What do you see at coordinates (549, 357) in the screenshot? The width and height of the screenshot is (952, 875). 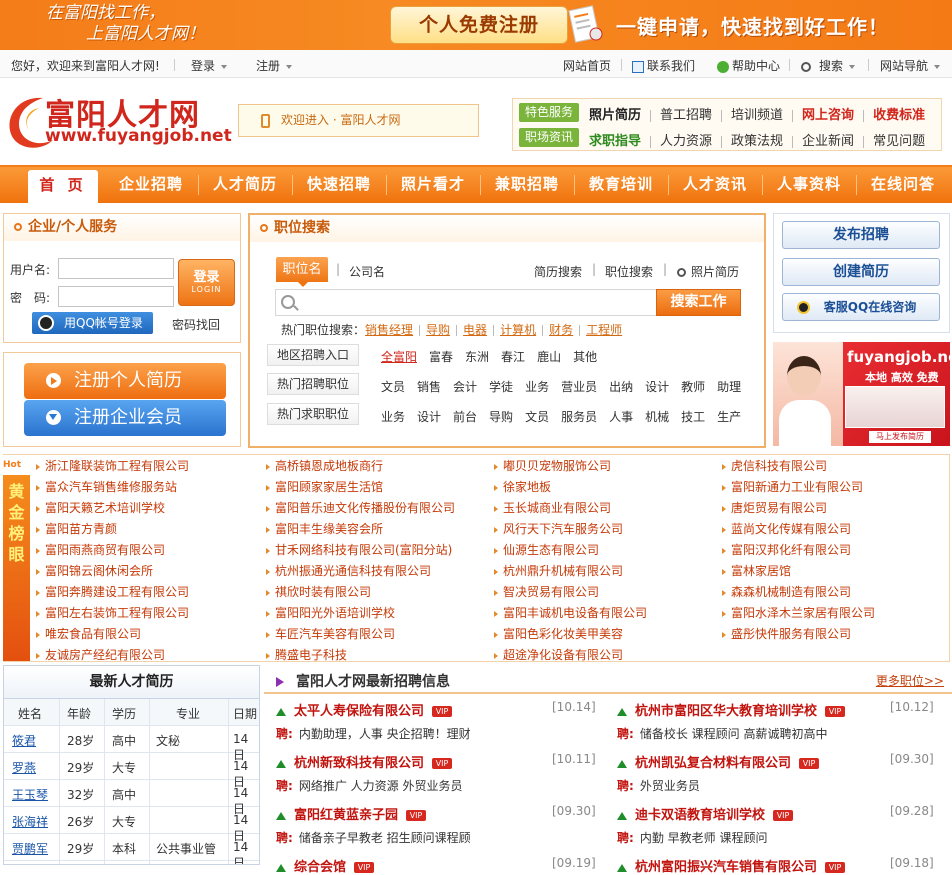 I see `area-link: 鹿山` at bounding box center [549, 357].